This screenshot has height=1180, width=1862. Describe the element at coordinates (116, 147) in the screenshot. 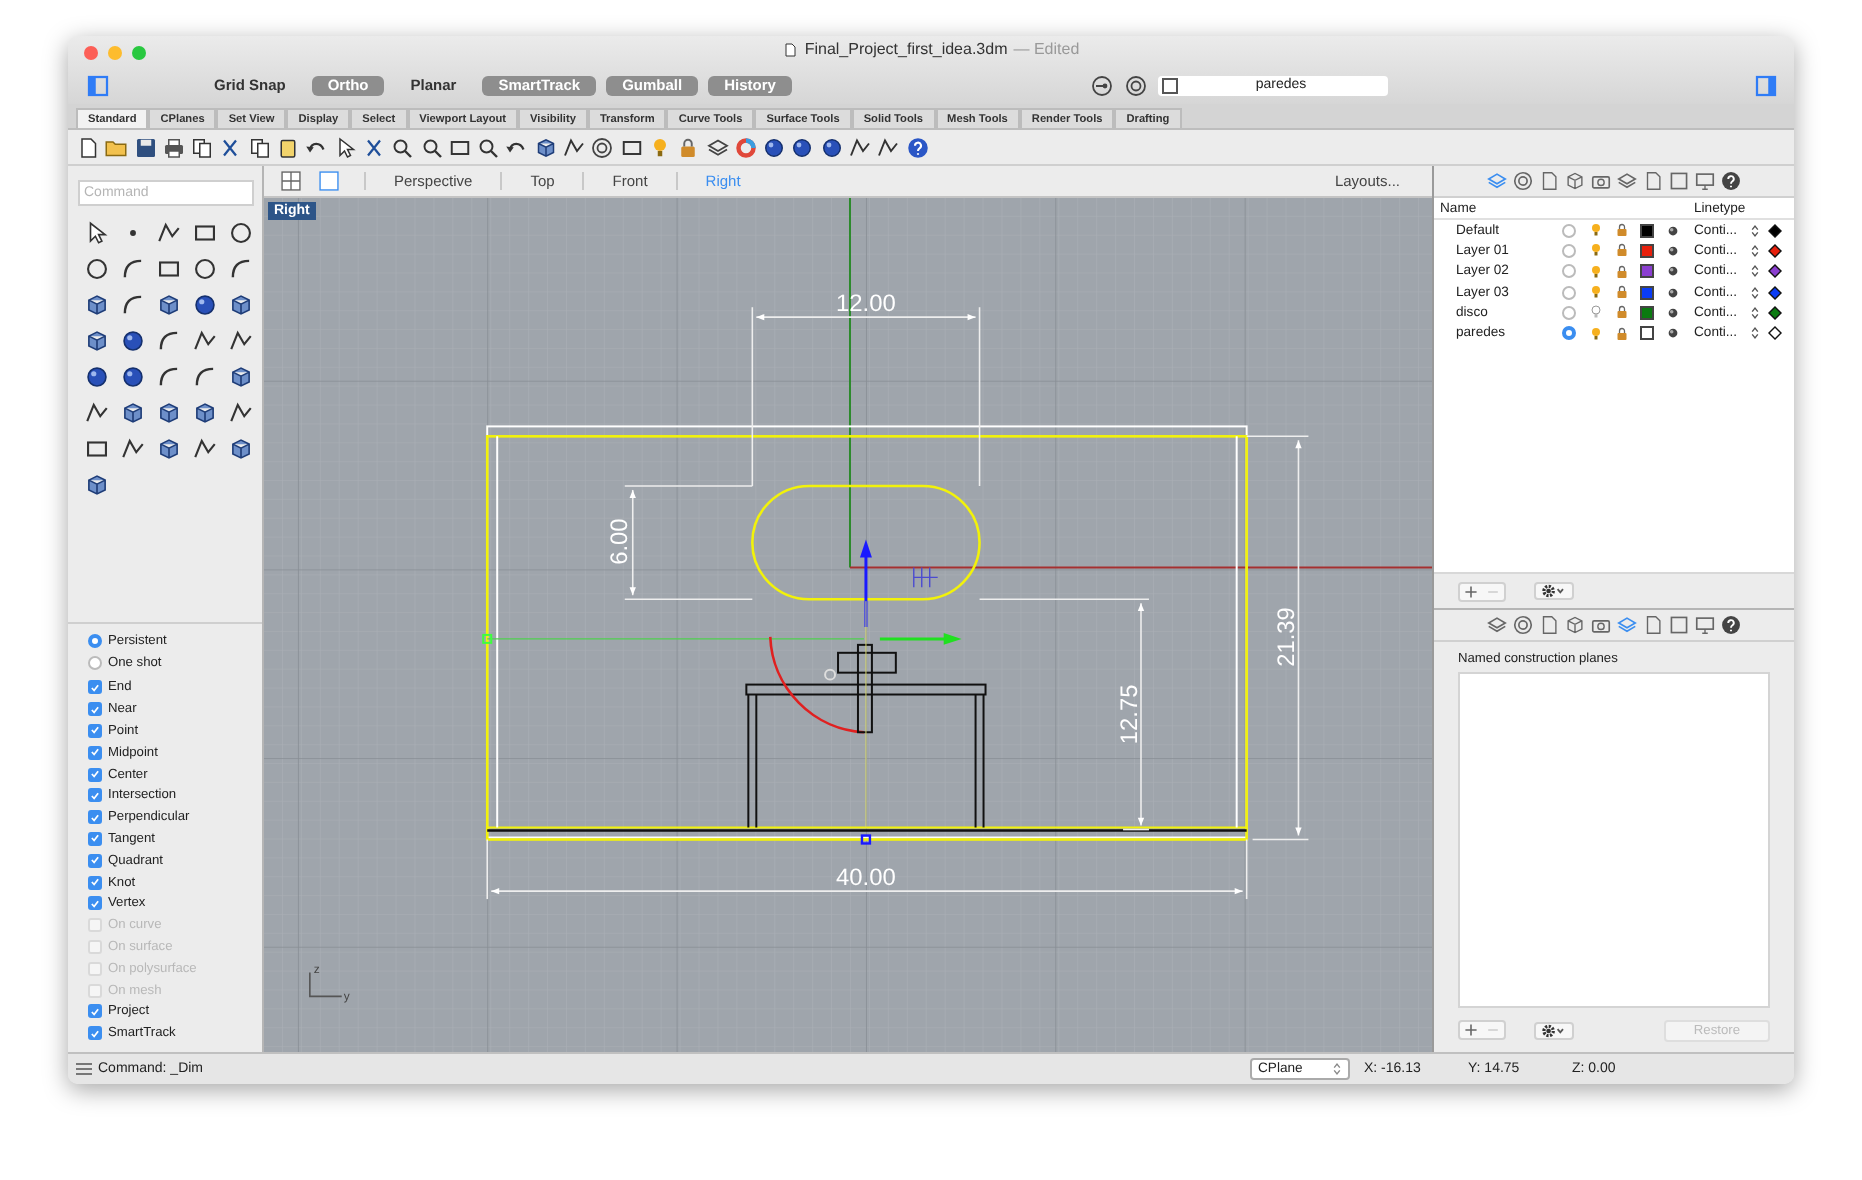

I see `folder-icon` at that location.